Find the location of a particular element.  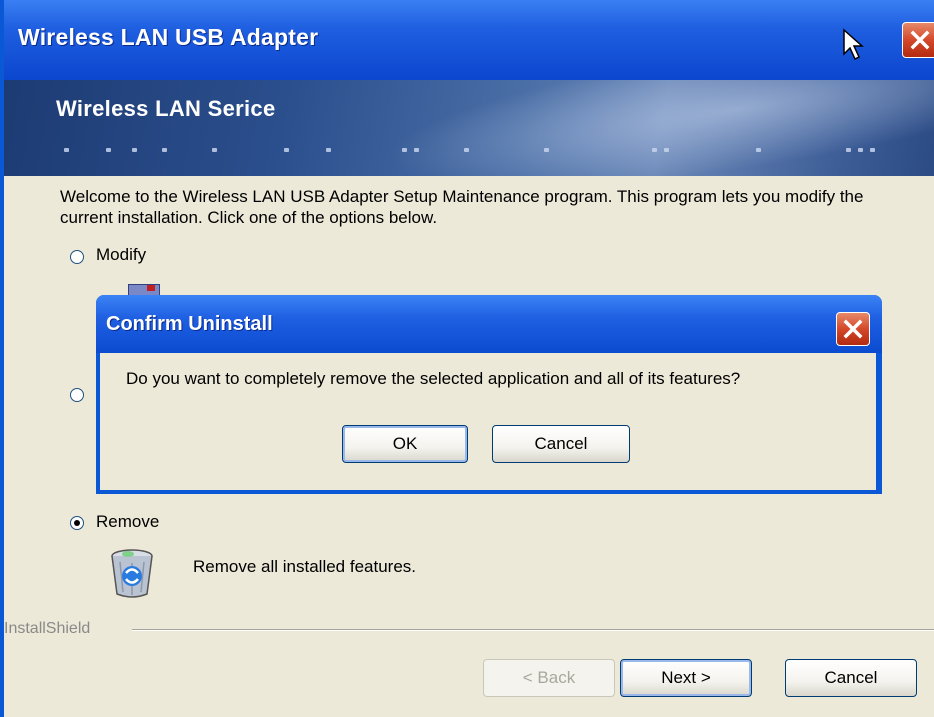

installshield-brand: InstallShield is located at coordinates (47, 628).